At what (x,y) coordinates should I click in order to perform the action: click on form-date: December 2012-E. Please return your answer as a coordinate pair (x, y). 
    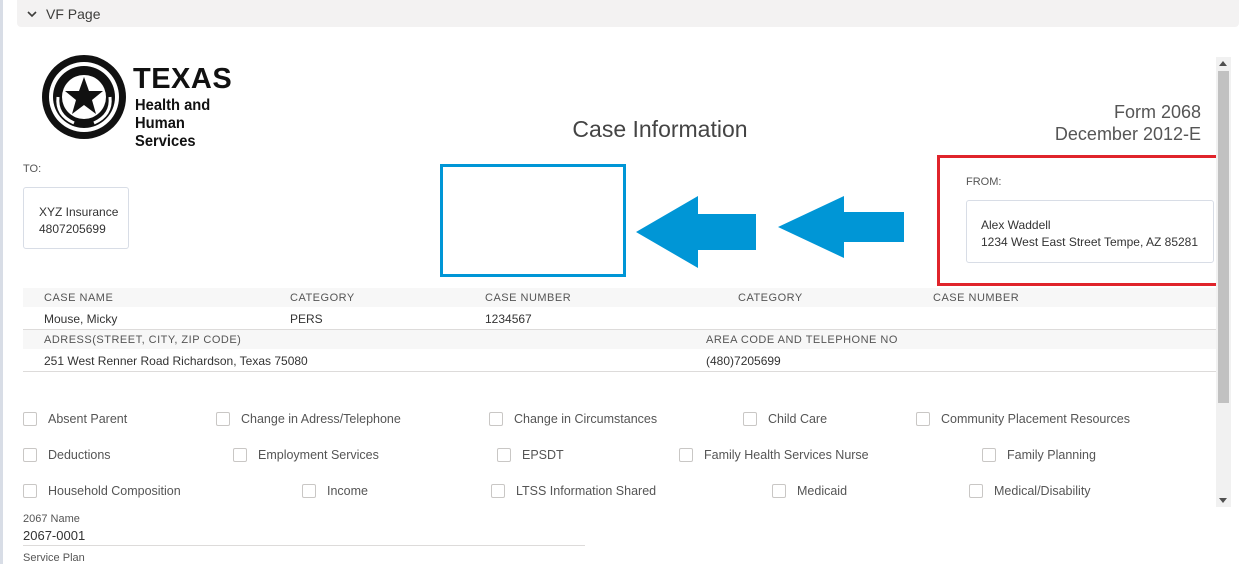
    Looking at the image, I should click on (1127, 134).